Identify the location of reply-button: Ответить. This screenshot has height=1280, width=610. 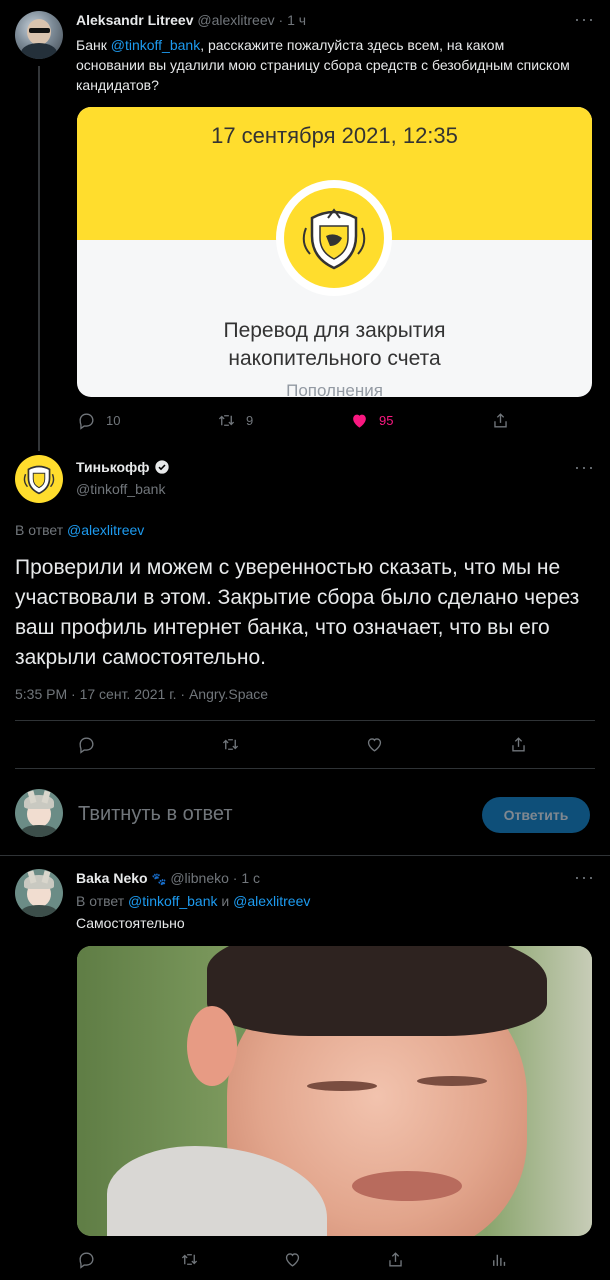
(536, 815).